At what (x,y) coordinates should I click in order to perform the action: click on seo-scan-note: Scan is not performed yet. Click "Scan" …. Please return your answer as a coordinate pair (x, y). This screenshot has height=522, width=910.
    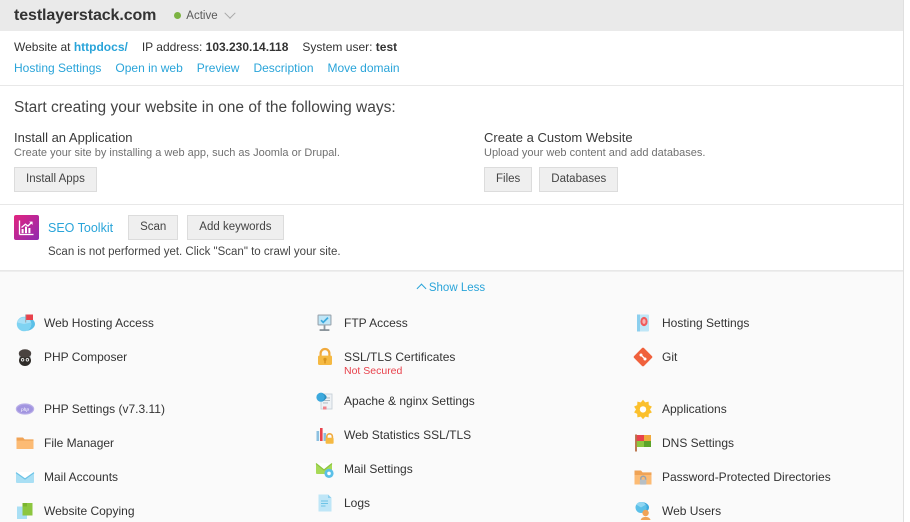
    Looking at the image, I should click on (194, 252).